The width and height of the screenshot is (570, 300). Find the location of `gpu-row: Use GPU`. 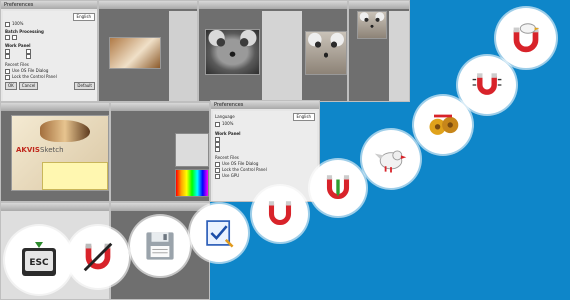

gpu-row: Use GPU is located at coordinates (265, 176).